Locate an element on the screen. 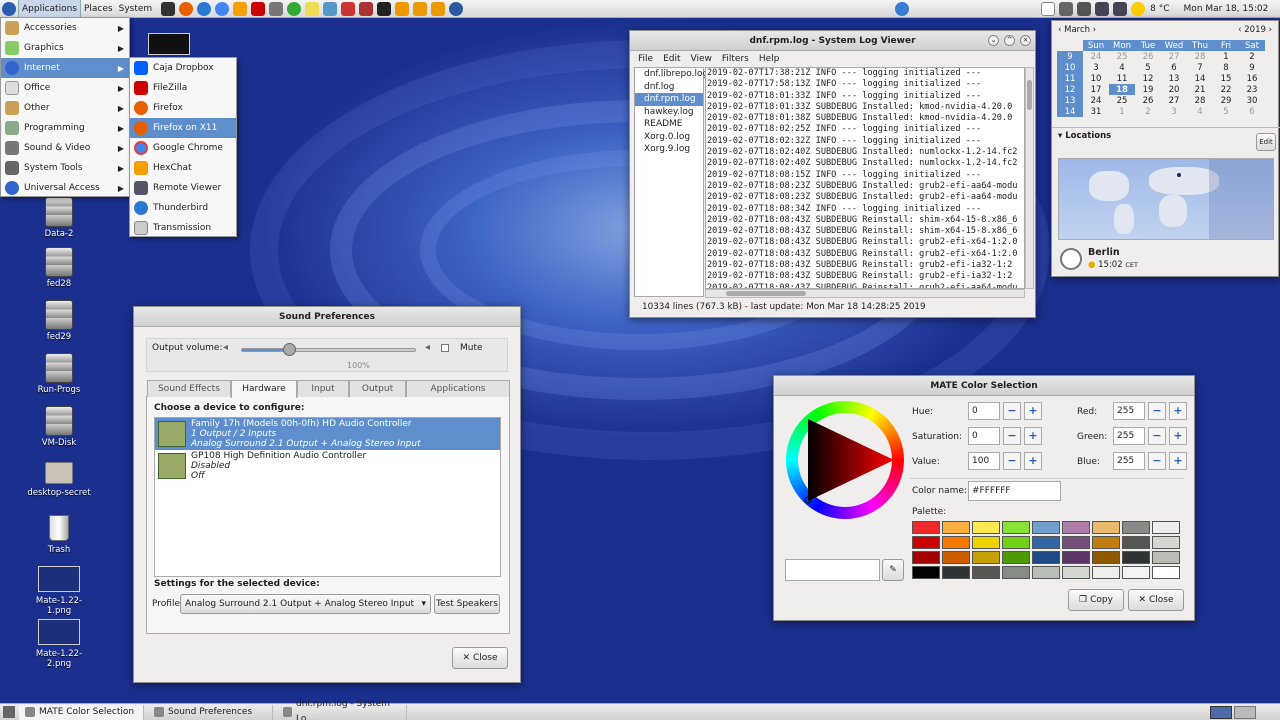 The width and height of the screenshot is (1280, 720). bluetooth-icon is located at coordinates (1084, 8).